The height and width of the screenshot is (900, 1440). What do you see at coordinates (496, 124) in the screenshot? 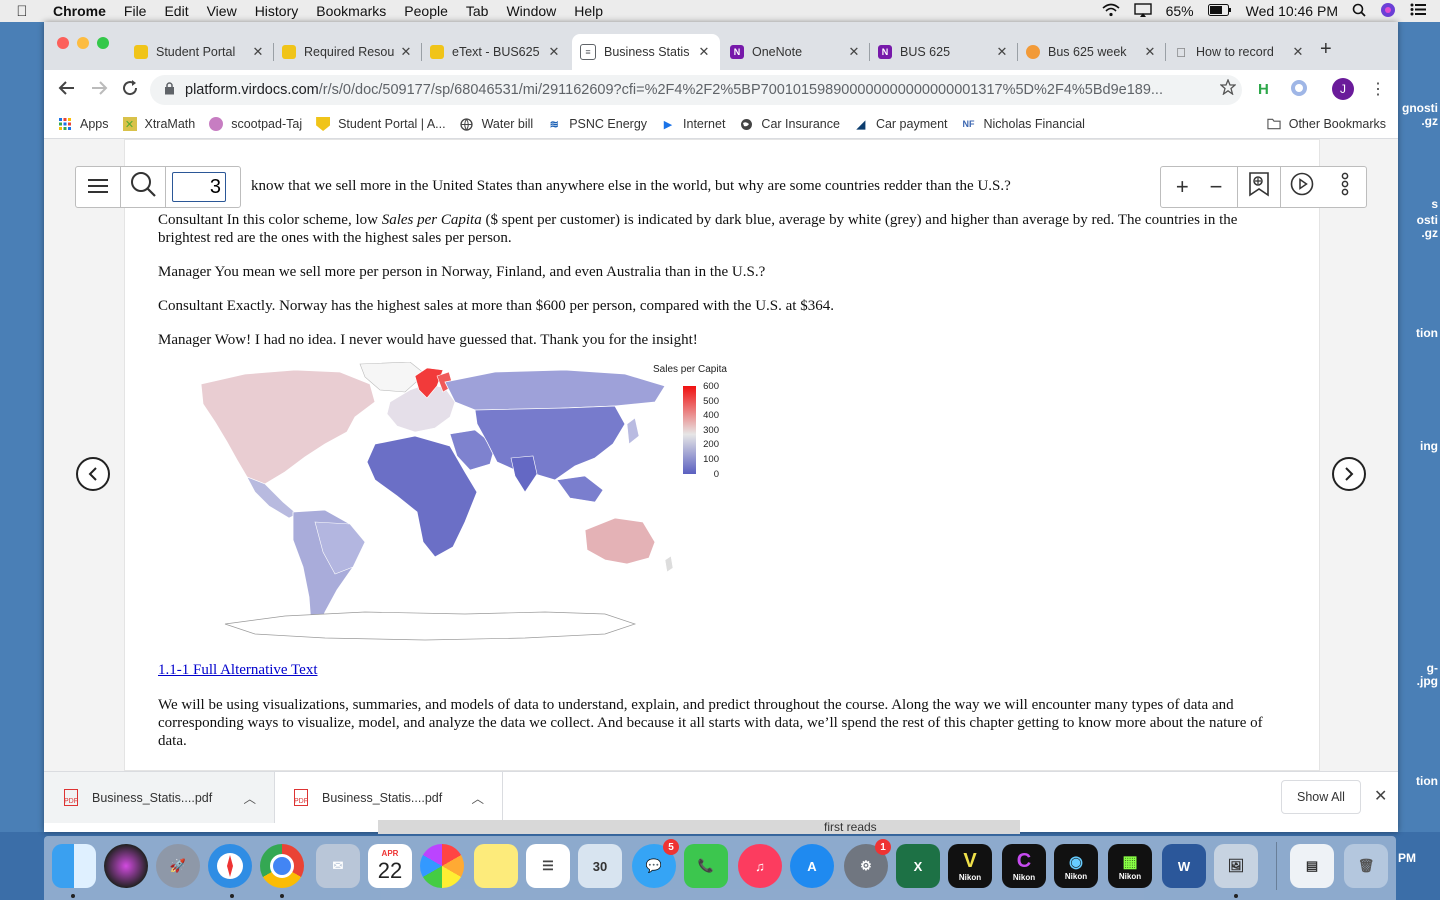
I see `bookmark-water-bill: Water bill` at bounding box center [496, 124].